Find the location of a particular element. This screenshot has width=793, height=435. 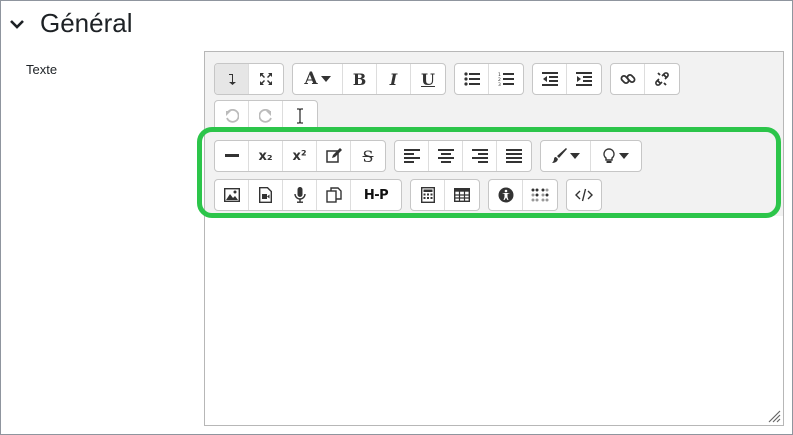

link-icon is located at coordinates (627, 79).